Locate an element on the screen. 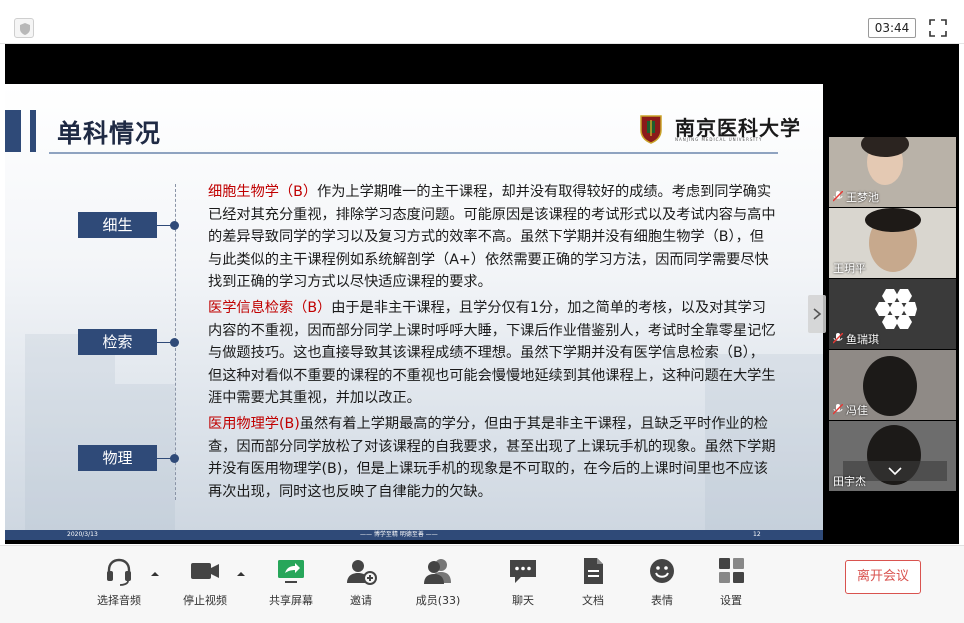 Image resolution: width=964 pixels, height=623 pixels. node-label-retrieval: 检索 is located at coordinates (117, 342).